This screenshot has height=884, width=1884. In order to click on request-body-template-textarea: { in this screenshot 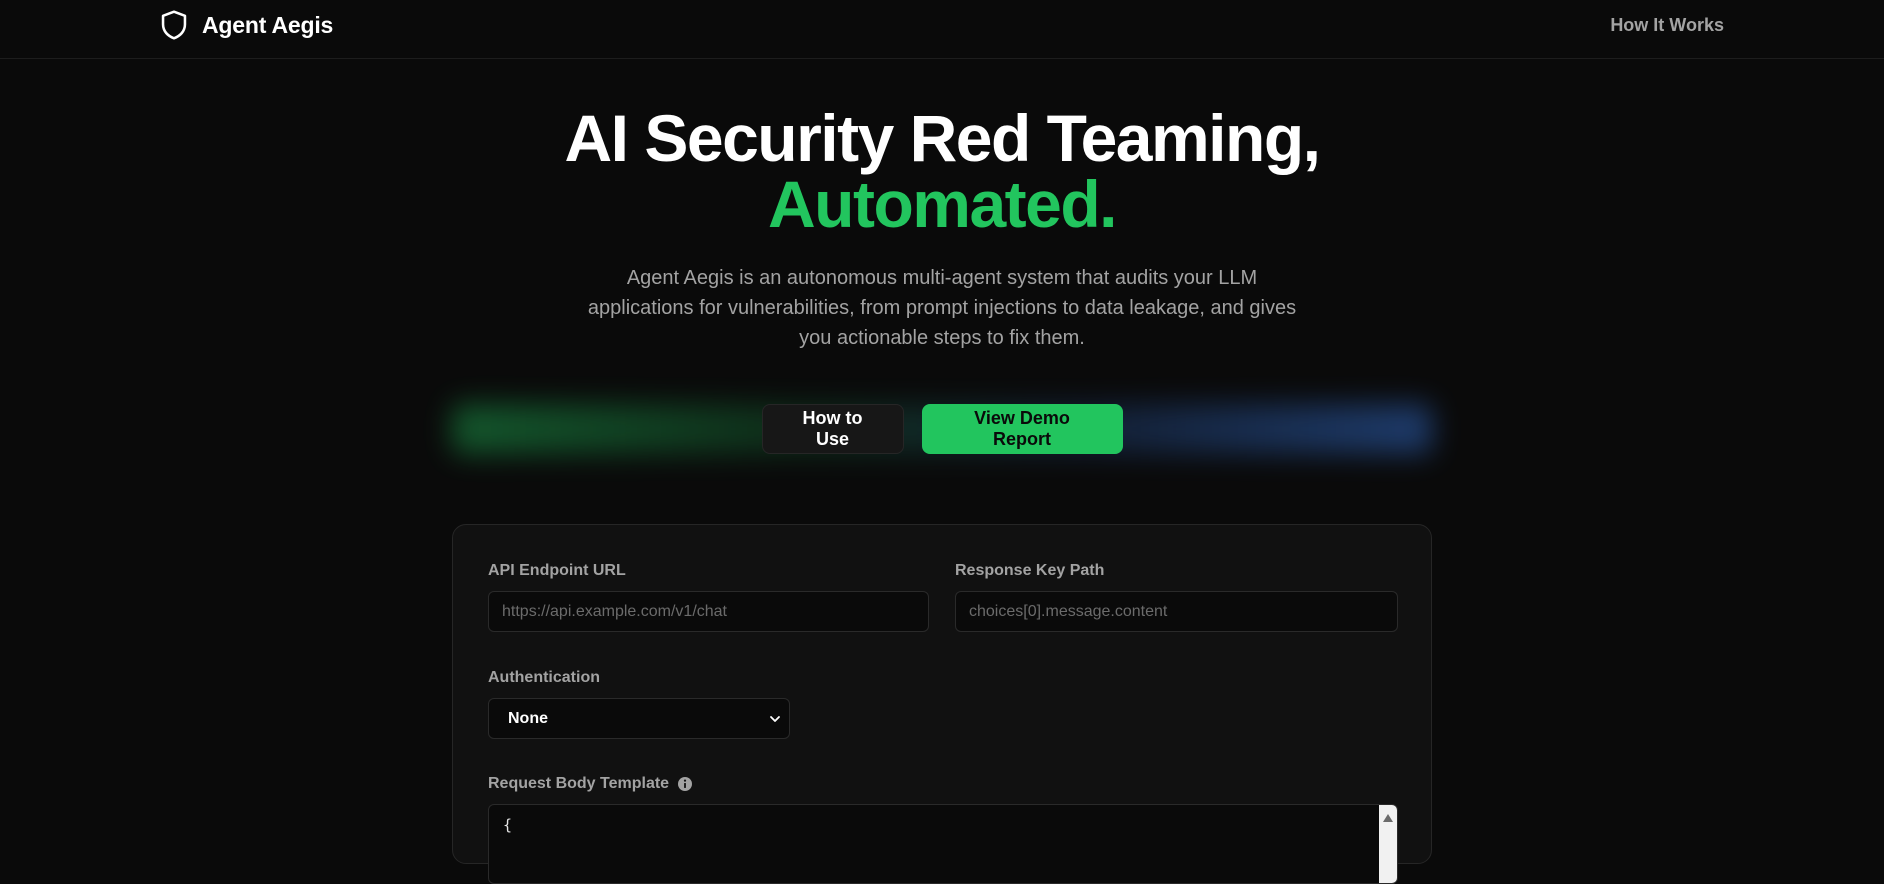, I will do `click(943, 844)`.